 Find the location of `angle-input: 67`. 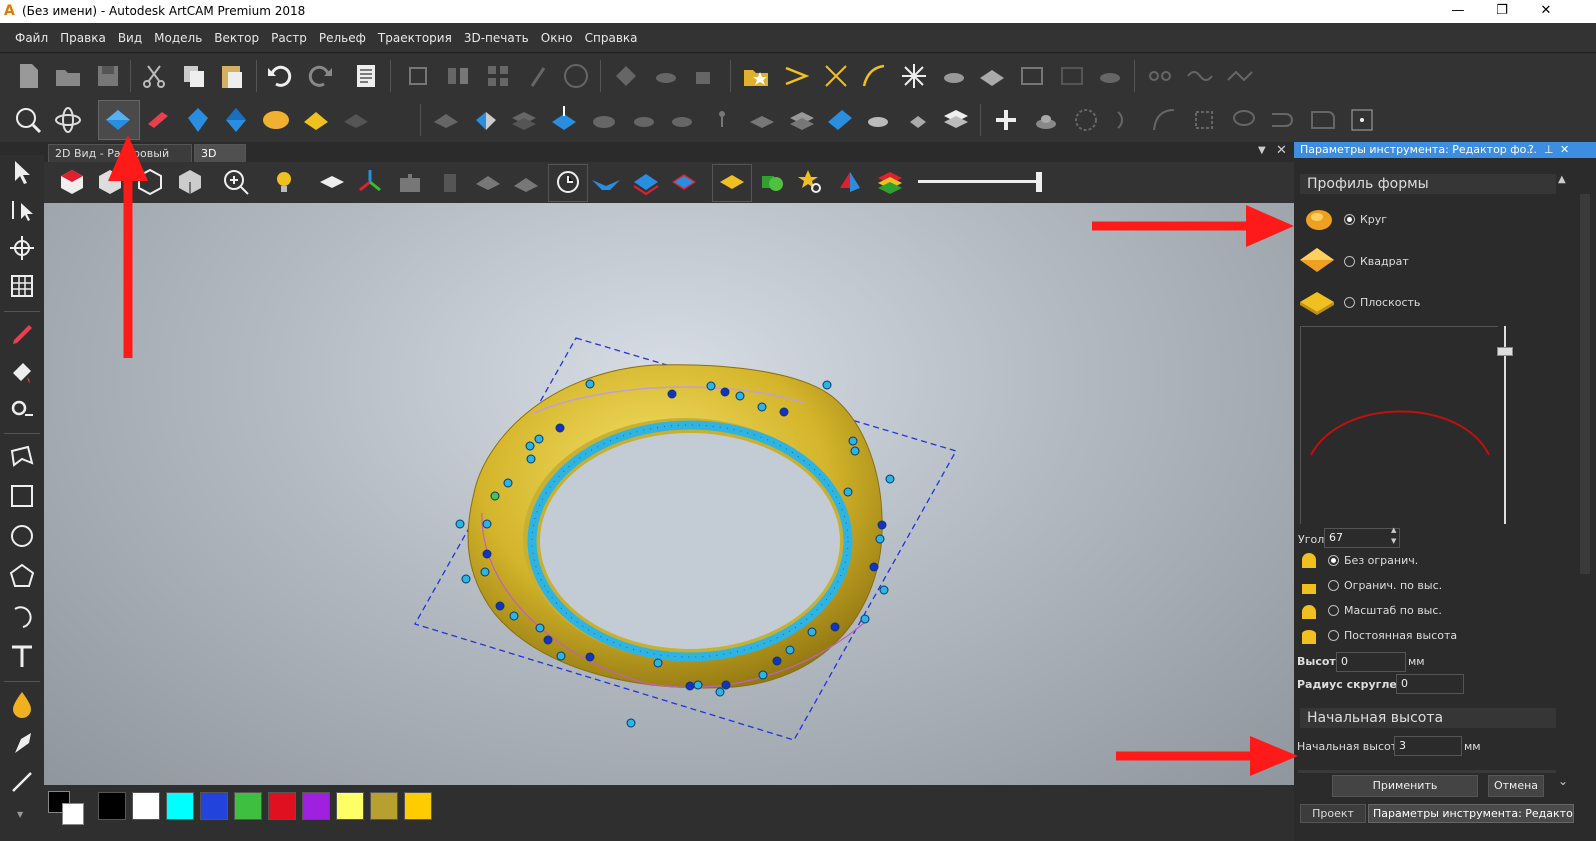

angle-input: 67 is located at coordinates (1362, 538).